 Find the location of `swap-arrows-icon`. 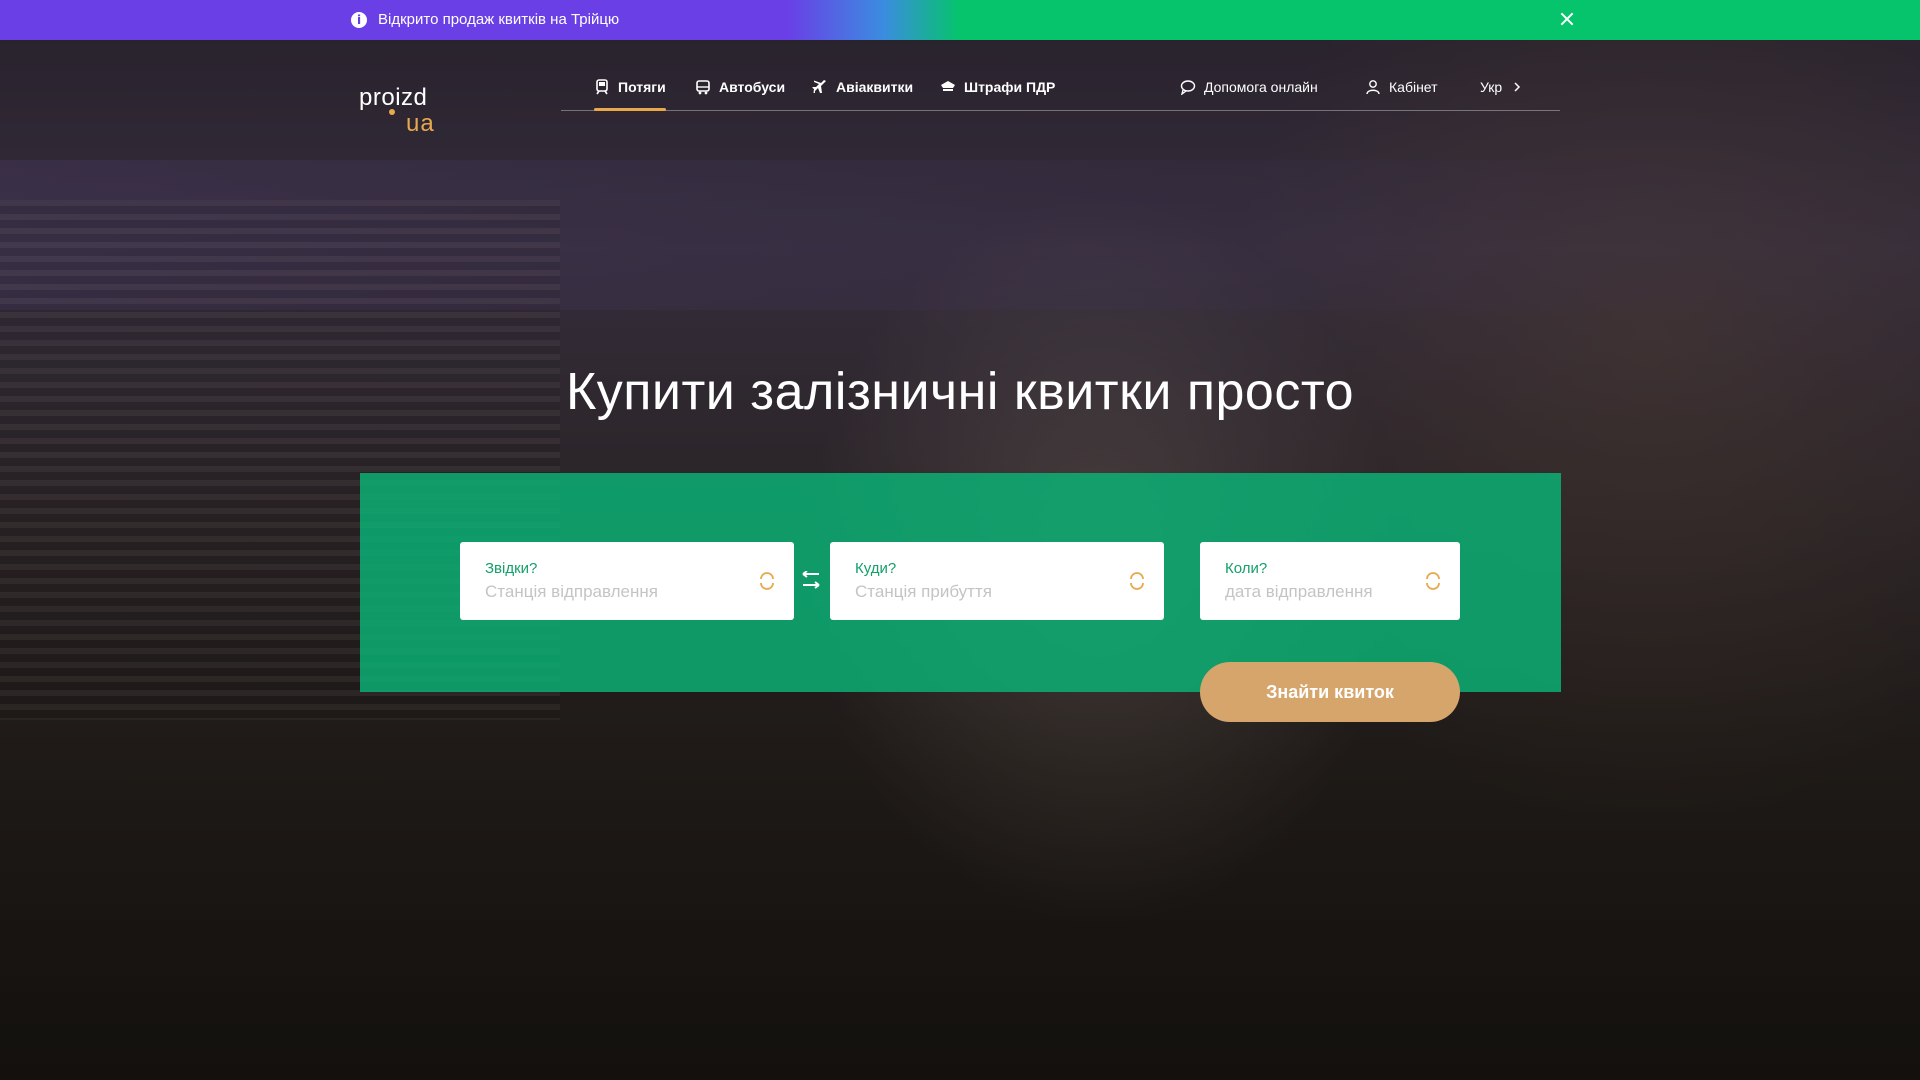

swap-arrows-icon is located at coordinates (812, 581).